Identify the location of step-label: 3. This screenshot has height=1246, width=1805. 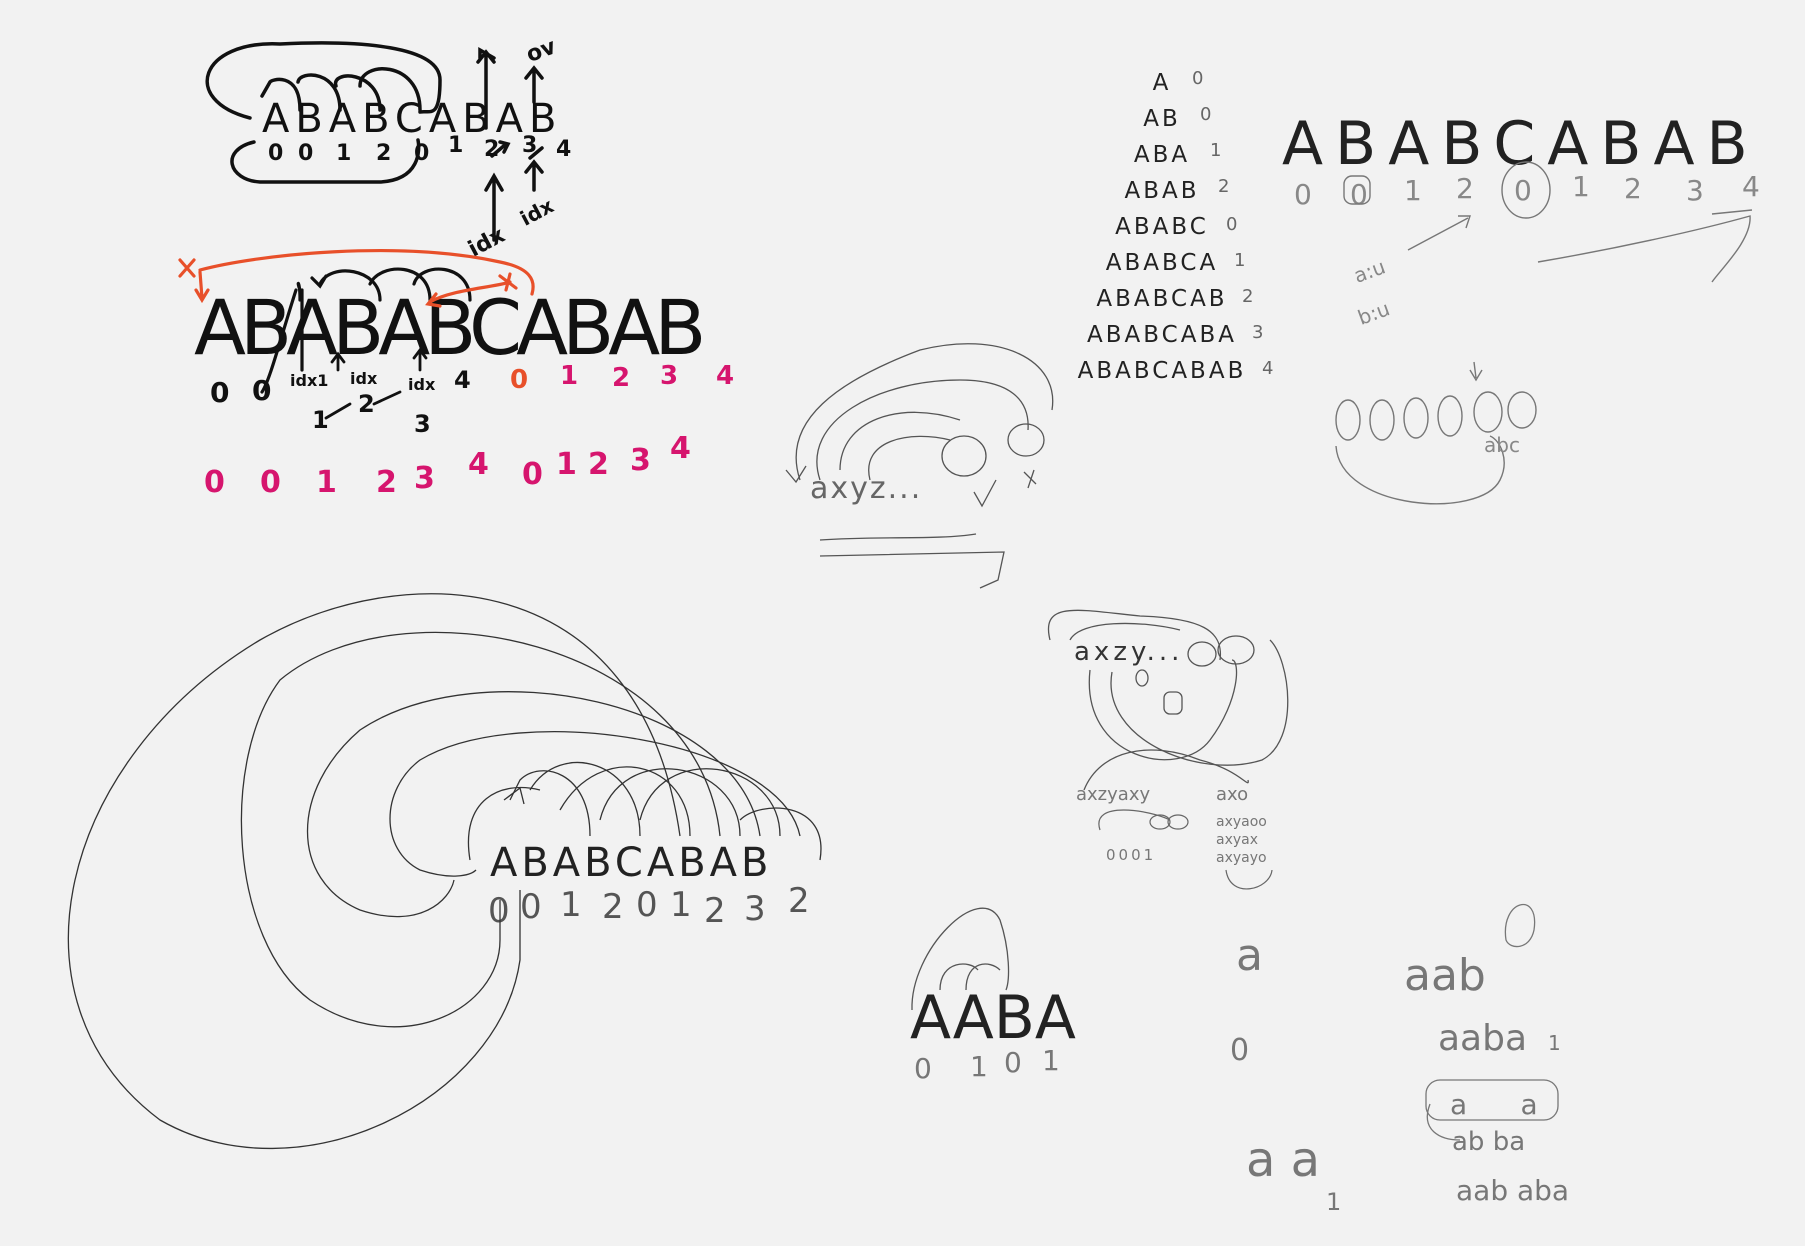
(422, 424).